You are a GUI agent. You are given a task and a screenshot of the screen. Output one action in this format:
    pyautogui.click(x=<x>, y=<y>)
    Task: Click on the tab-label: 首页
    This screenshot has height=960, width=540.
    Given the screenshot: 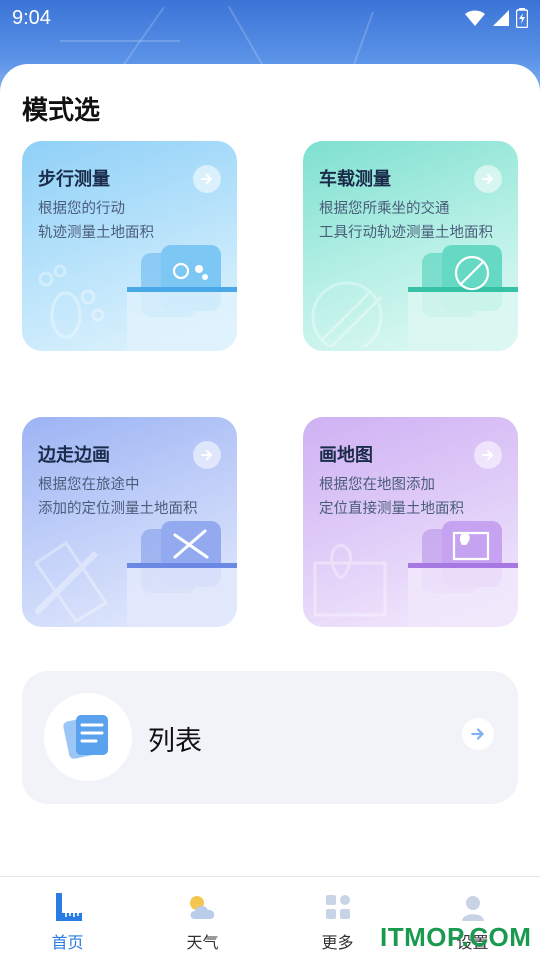 What is the action you would take?
    pyautogui.click(x=67, y=942)
    